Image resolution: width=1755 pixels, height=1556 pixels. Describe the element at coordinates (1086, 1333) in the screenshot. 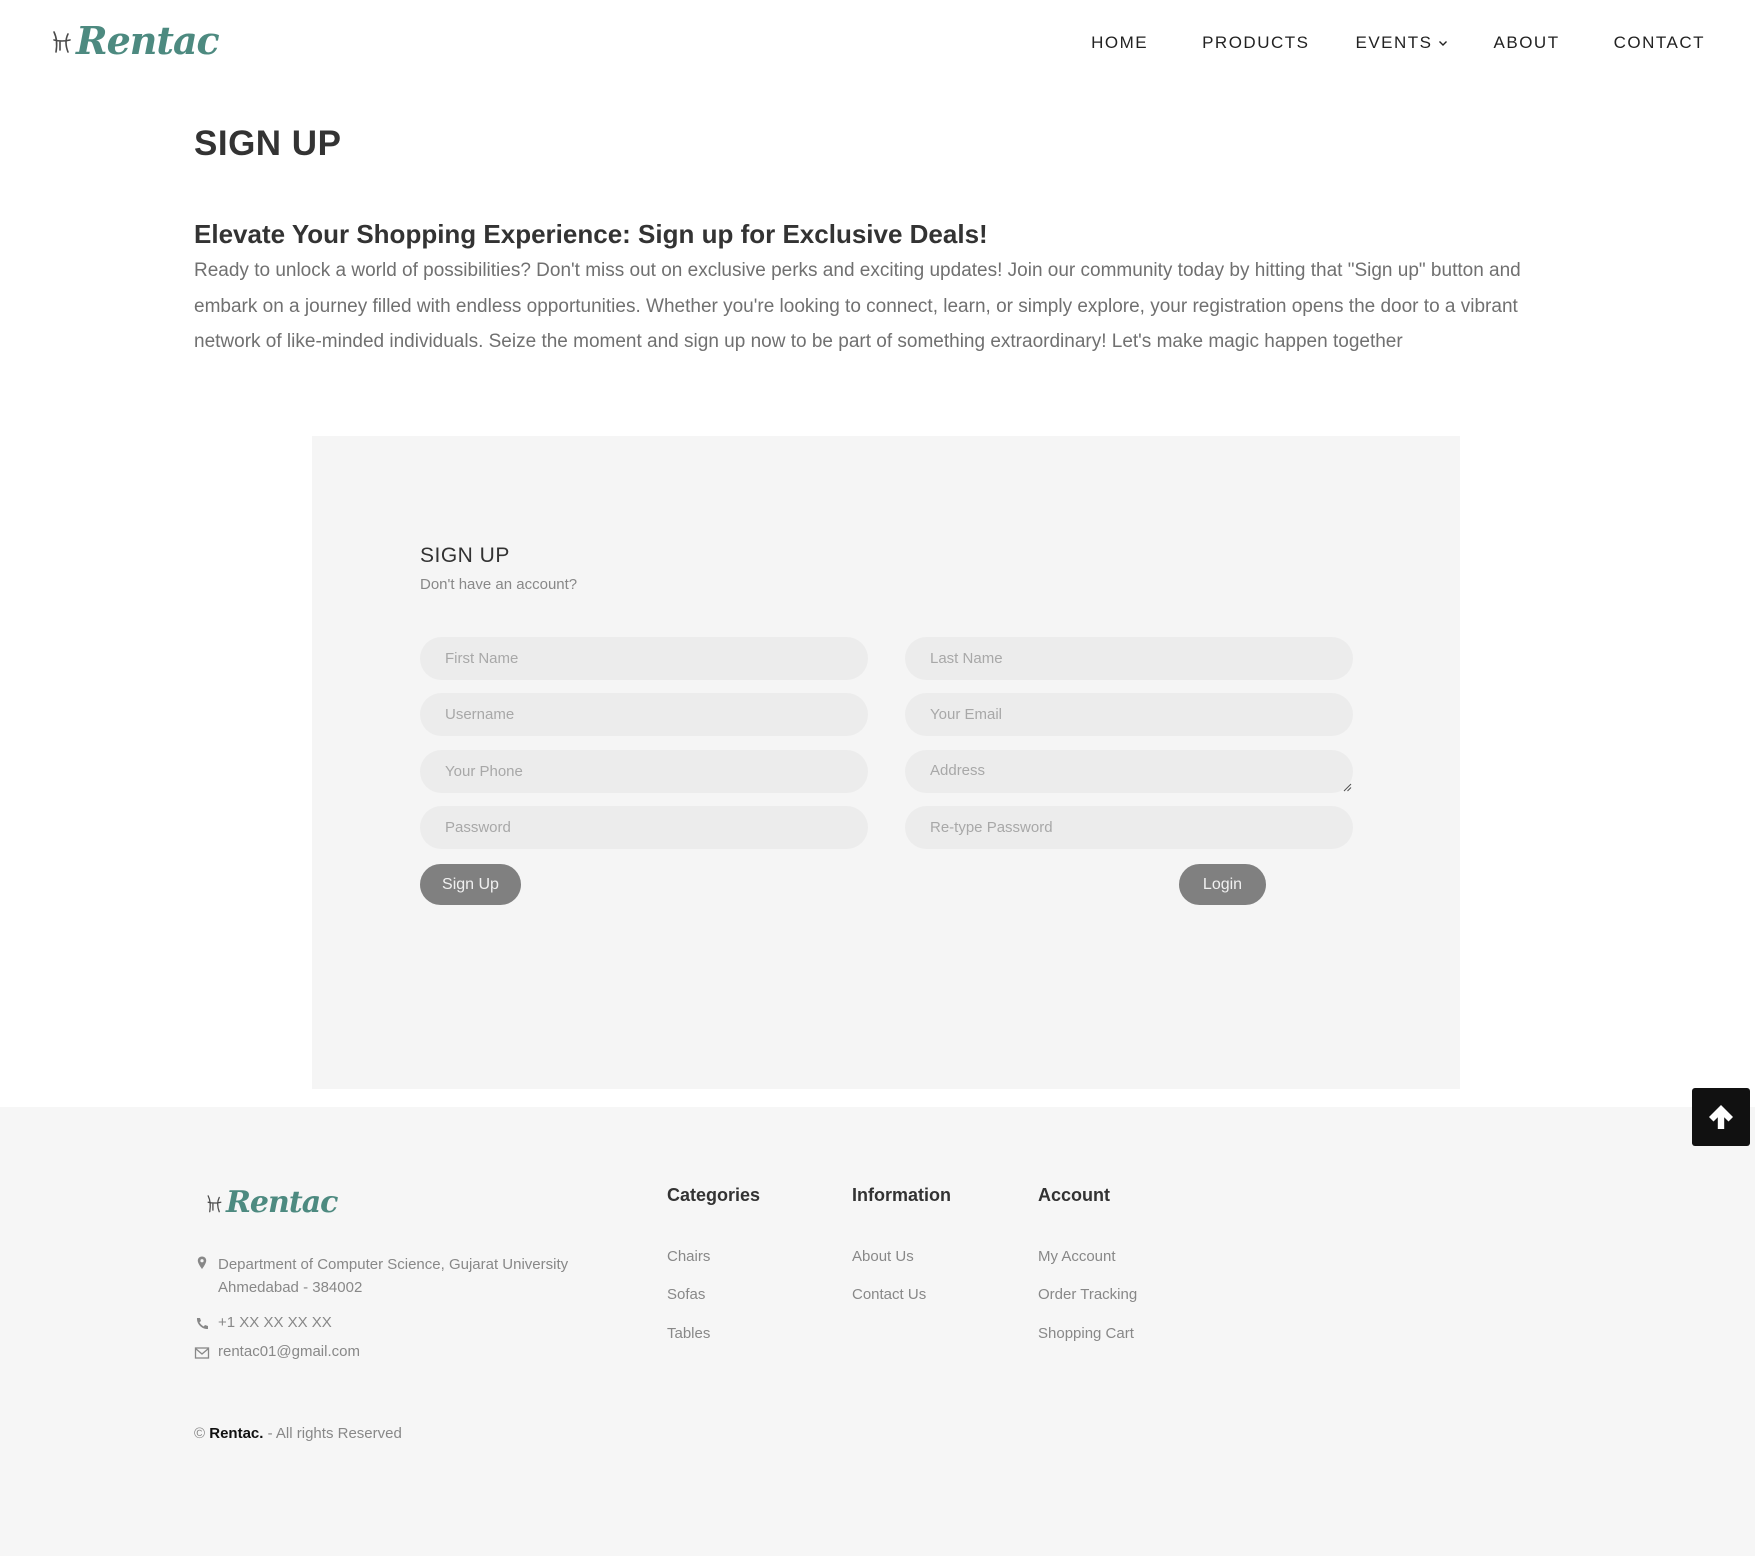

I see `footer-link-shopping-cart: Shopping Cart` at that location.